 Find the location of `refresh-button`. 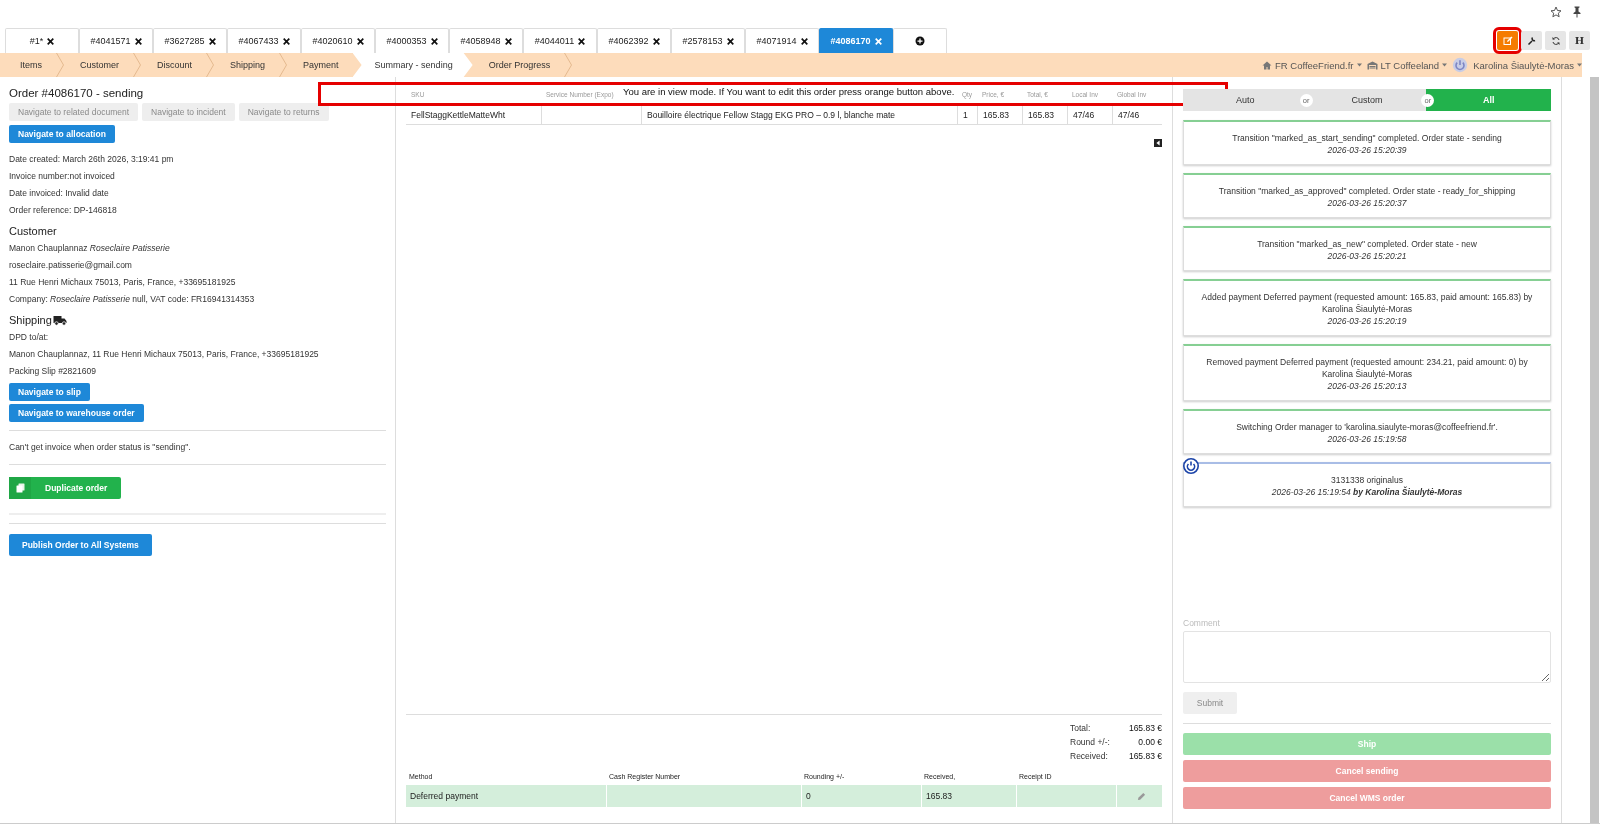

refresh-button is located at coordinates (1555, 40).